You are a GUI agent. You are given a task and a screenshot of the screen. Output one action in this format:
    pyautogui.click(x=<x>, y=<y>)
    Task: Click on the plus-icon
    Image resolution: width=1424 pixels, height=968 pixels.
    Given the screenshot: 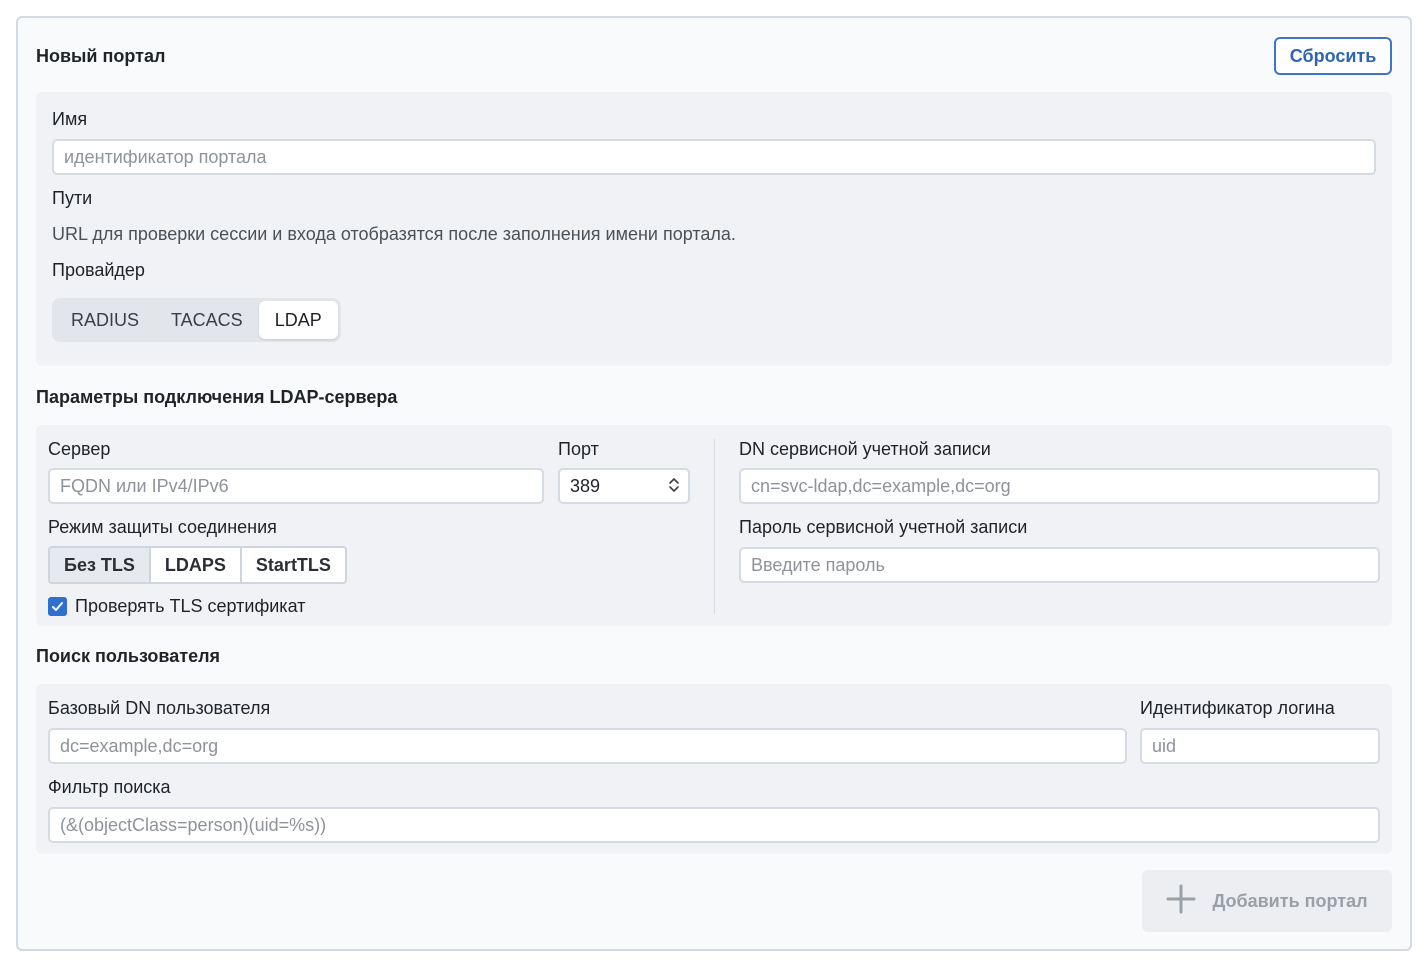 What is the action you would take?
    pyautogui.click(x=1181, y=901)
    